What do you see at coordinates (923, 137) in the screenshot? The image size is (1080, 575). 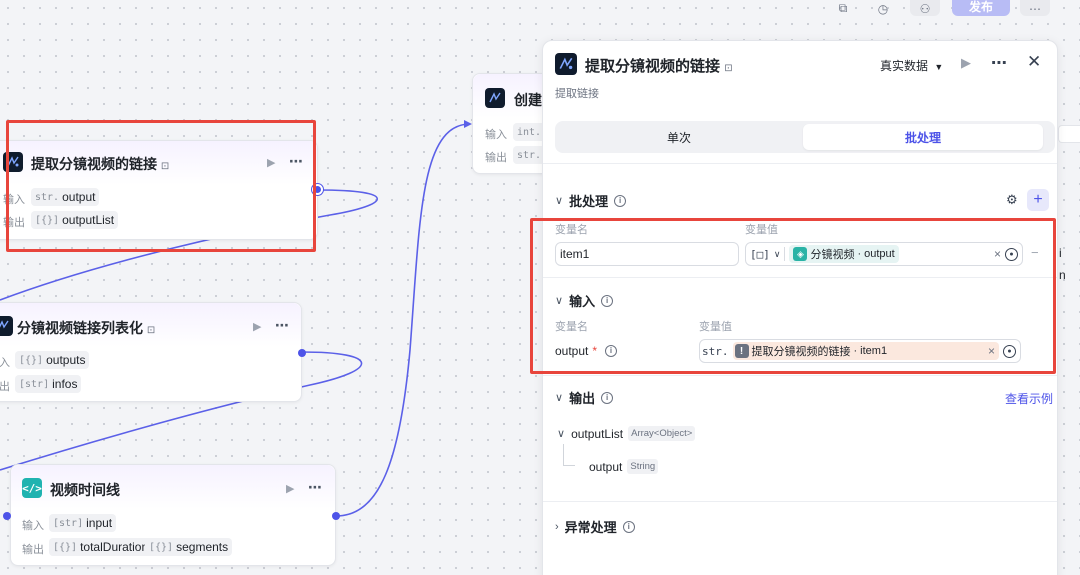 I see `tab-batch: 批处理` at bounding box center [923, 137].